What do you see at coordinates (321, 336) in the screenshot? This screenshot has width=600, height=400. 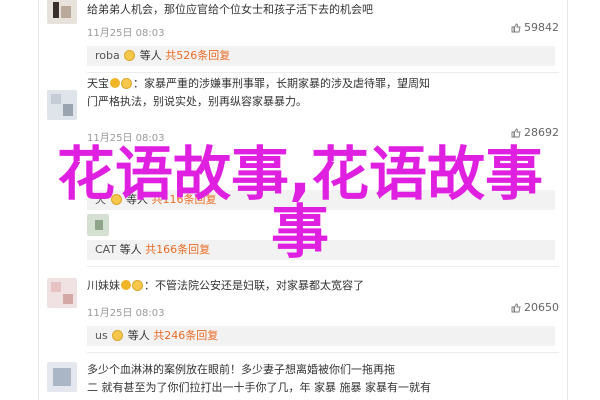 I see `reply-summary: us 等人 共246条回复` at bounding box center [321, 336].